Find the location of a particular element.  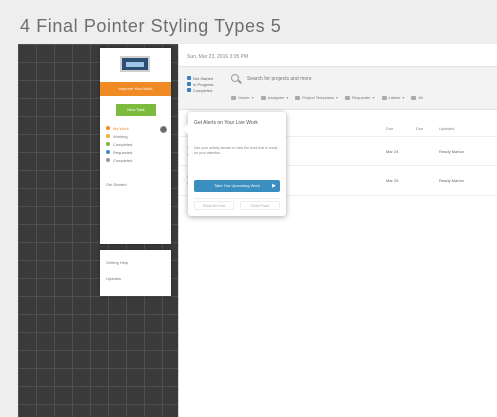

popover-primary-button: Take Our Upcoming Work ▶ is located at coordinates (237, 186).